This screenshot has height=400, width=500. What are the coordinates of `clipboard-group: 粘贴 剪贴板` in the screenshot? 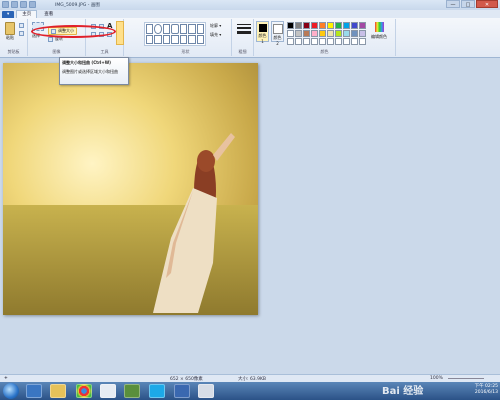 It's located at (14, 37).